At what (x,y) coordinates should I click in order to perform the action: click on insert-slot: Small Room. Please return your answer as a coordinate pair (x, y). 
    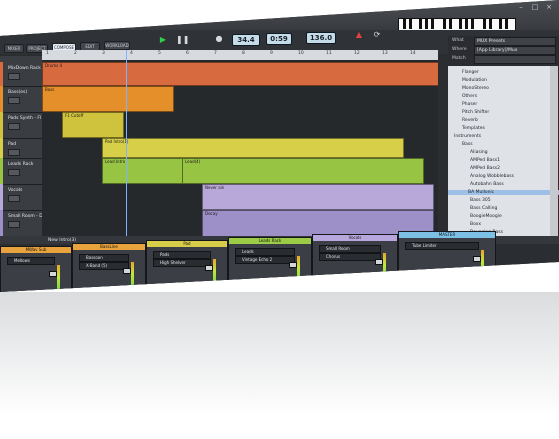
    Looking at the image, I should click on (350, 249).